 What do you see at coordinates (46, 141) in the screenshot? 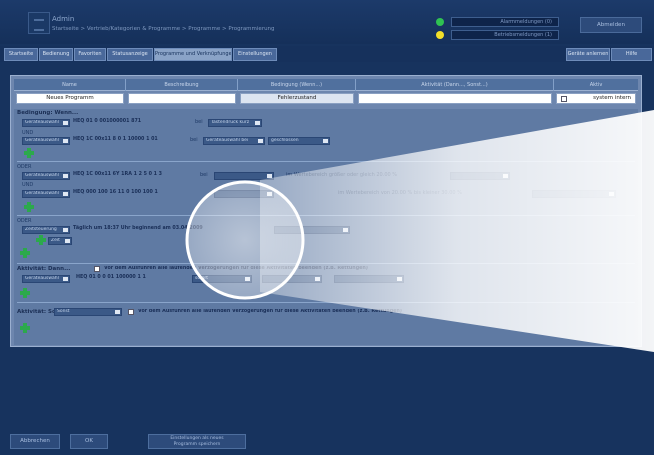
I see `device-select-2: Geräteauswahl` at bounding box center [46, 141].